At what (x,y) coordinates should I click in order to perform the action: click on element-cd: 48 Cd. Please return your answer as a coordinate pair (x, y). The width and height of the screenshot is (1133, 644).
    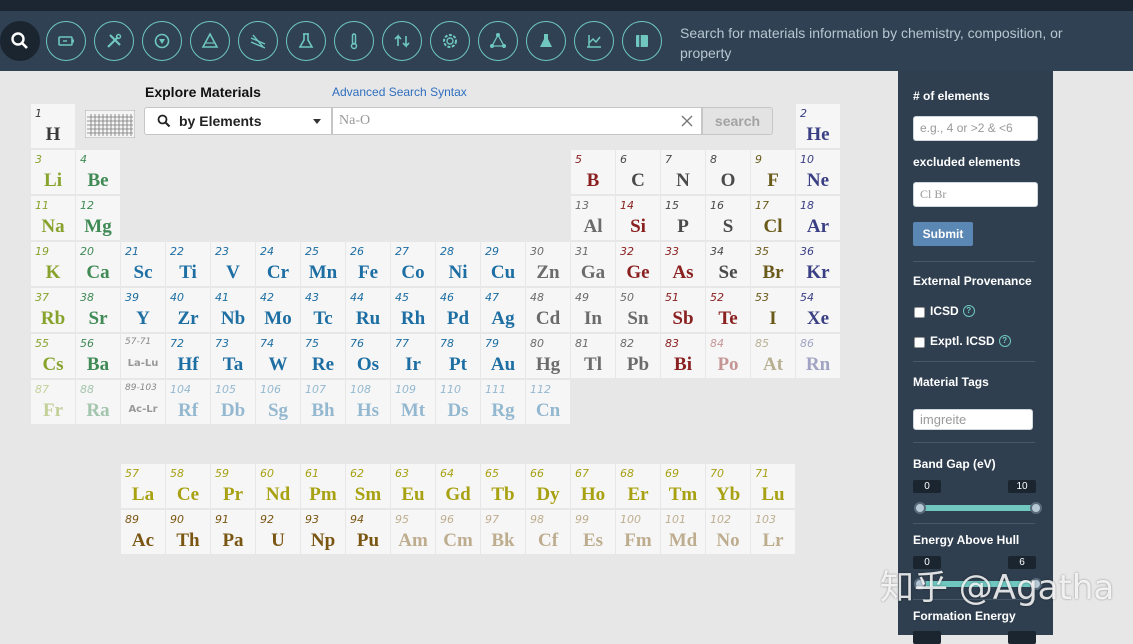
    Looking at the image, I should click on (548, 310).